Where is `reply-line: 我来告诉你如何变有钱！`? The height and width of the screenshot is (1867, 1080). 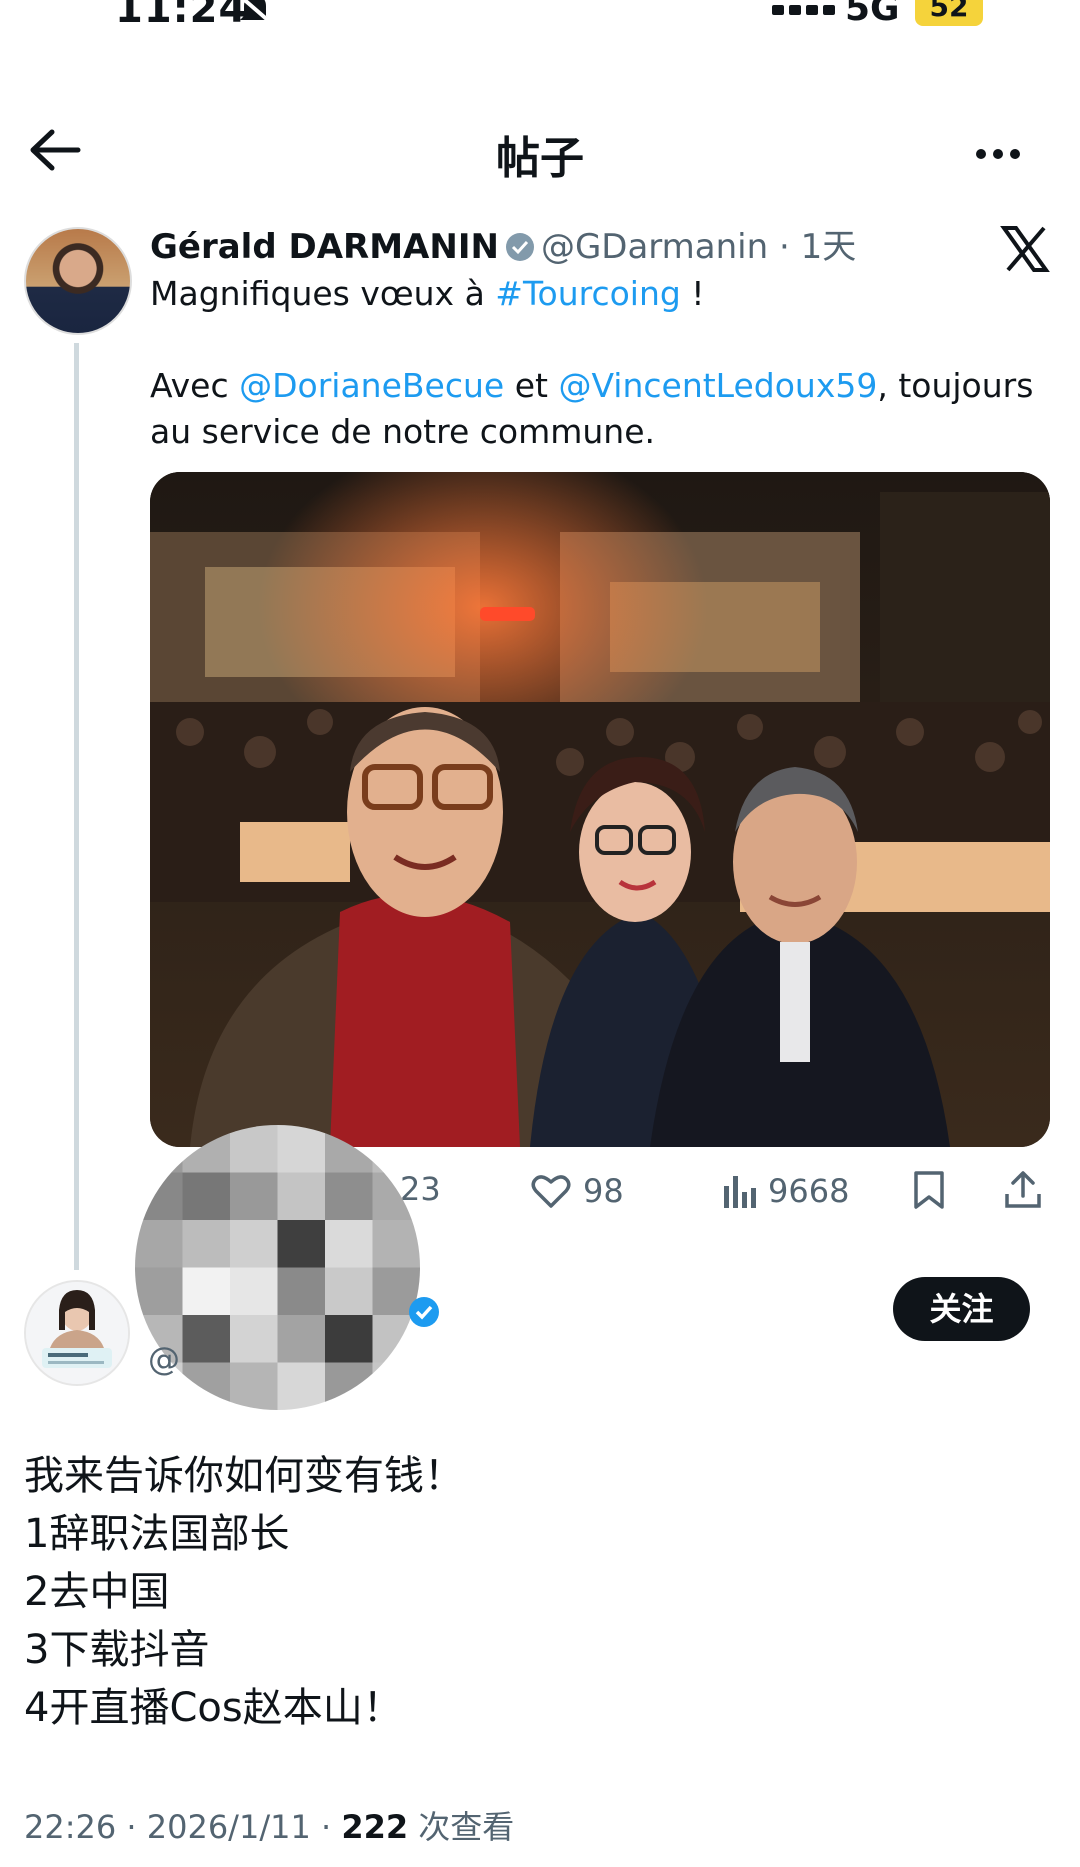 reply-line: 我来告诉你如何变有钱！ is located at coordinates (244, 1476).